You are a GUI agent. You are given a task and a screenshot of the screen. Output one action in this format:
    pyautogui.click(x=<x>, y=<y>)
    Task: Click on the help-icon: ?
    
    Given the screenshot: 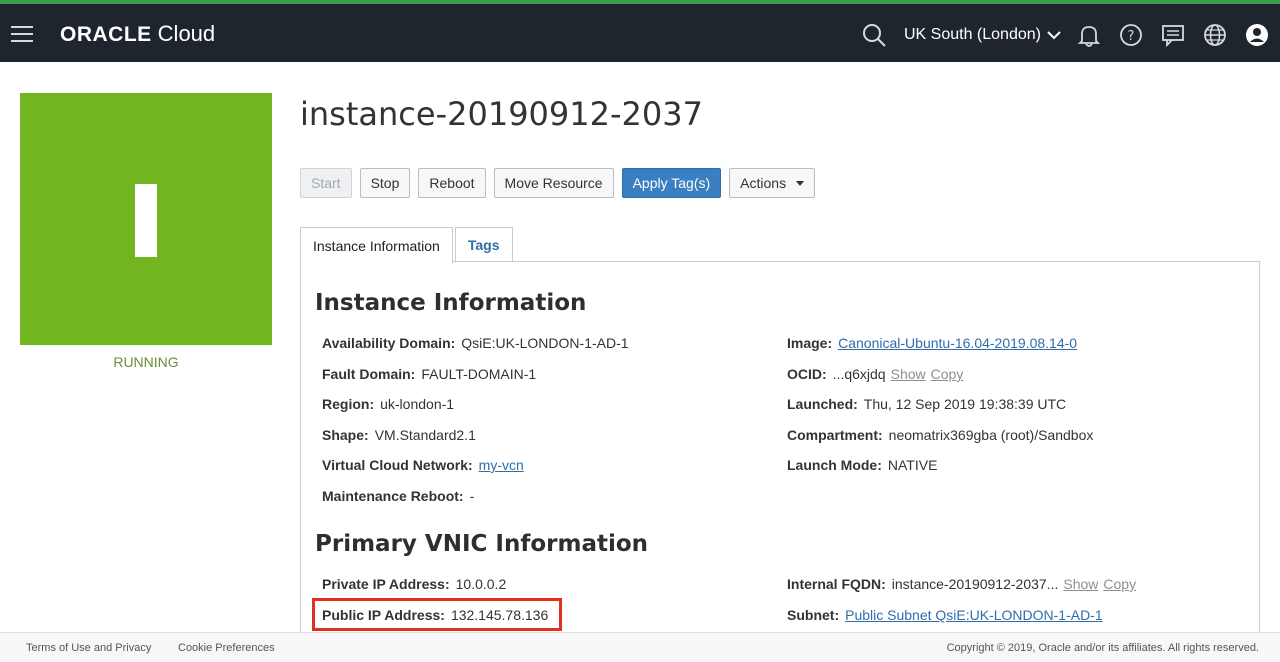 What is the action you would take?
    pyautogui.click(x=1131, y=35)
    